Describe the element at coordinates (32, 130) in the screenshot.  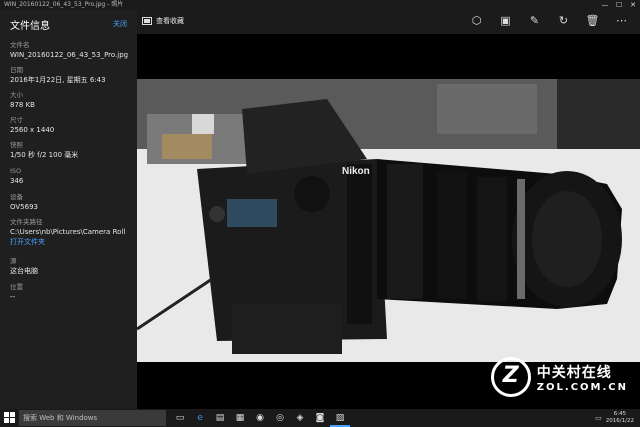
I see `field-value: 2560 x 1440` at that location.